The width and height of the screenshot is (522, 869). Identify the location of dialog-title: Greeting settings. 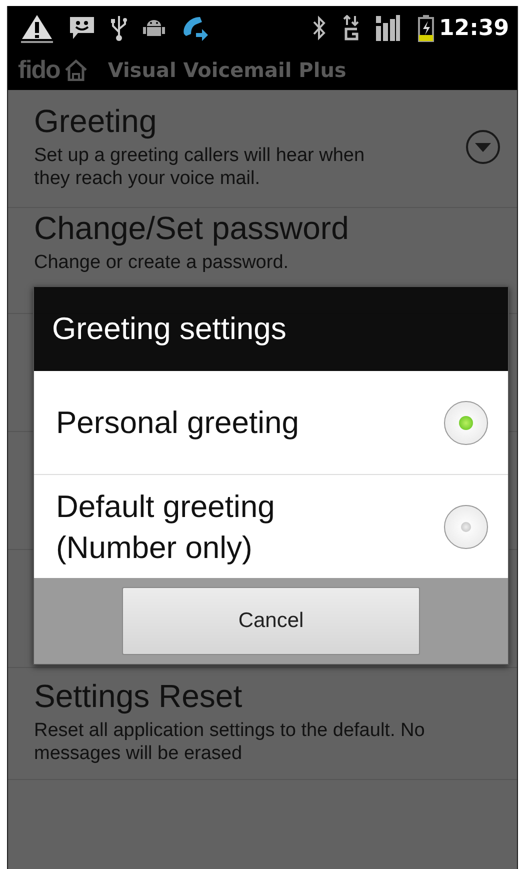
(271, 329).